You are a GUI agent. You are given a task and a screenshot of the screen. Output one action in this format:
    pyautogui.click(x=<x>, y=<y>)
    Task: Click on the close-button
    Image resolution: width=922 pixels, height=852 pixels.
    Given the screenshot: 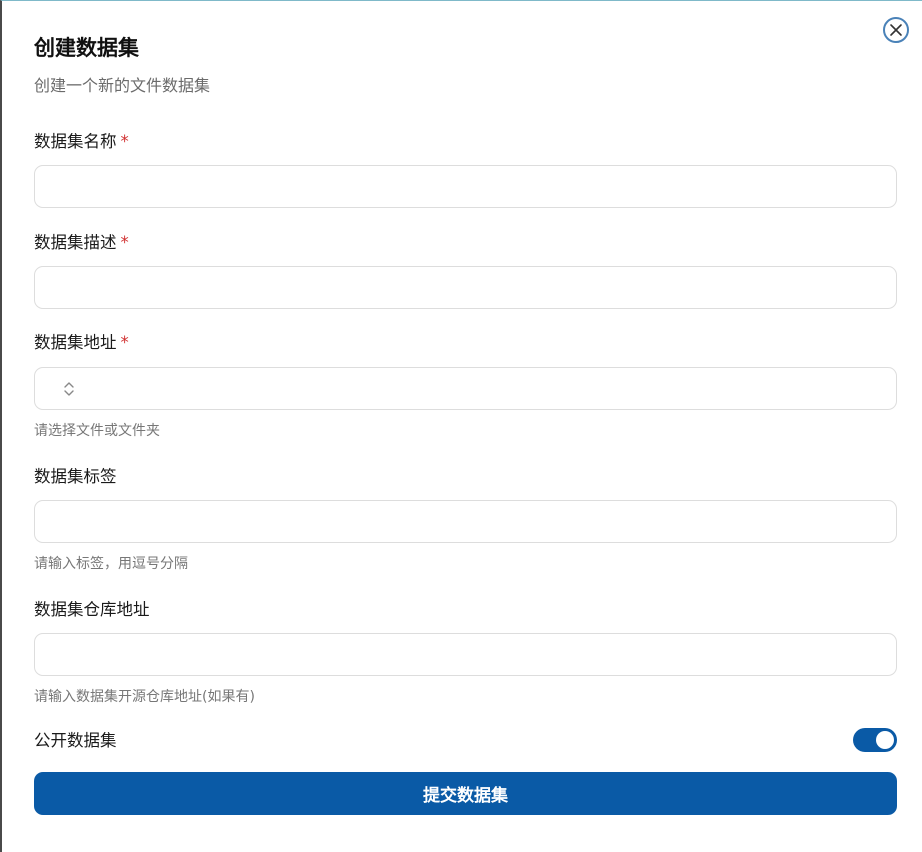 What is the action you would take?
    pyautogui.click(x=896, y=30)
    